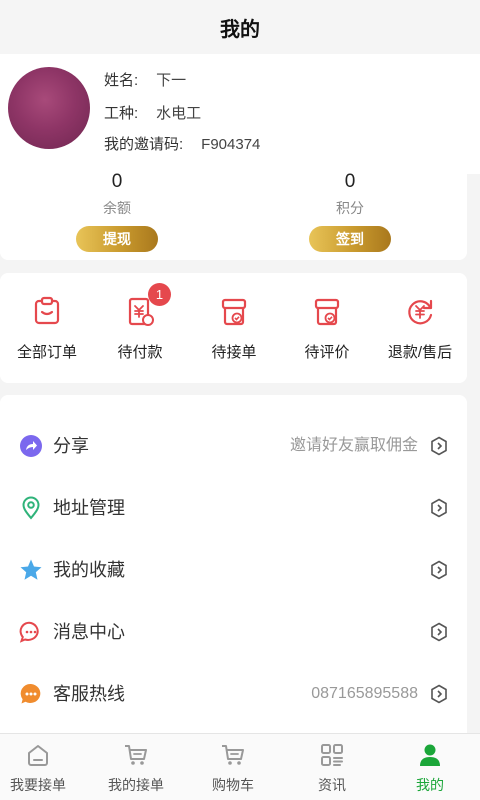  I want to click on page-title: 我的, so click(240, 29).